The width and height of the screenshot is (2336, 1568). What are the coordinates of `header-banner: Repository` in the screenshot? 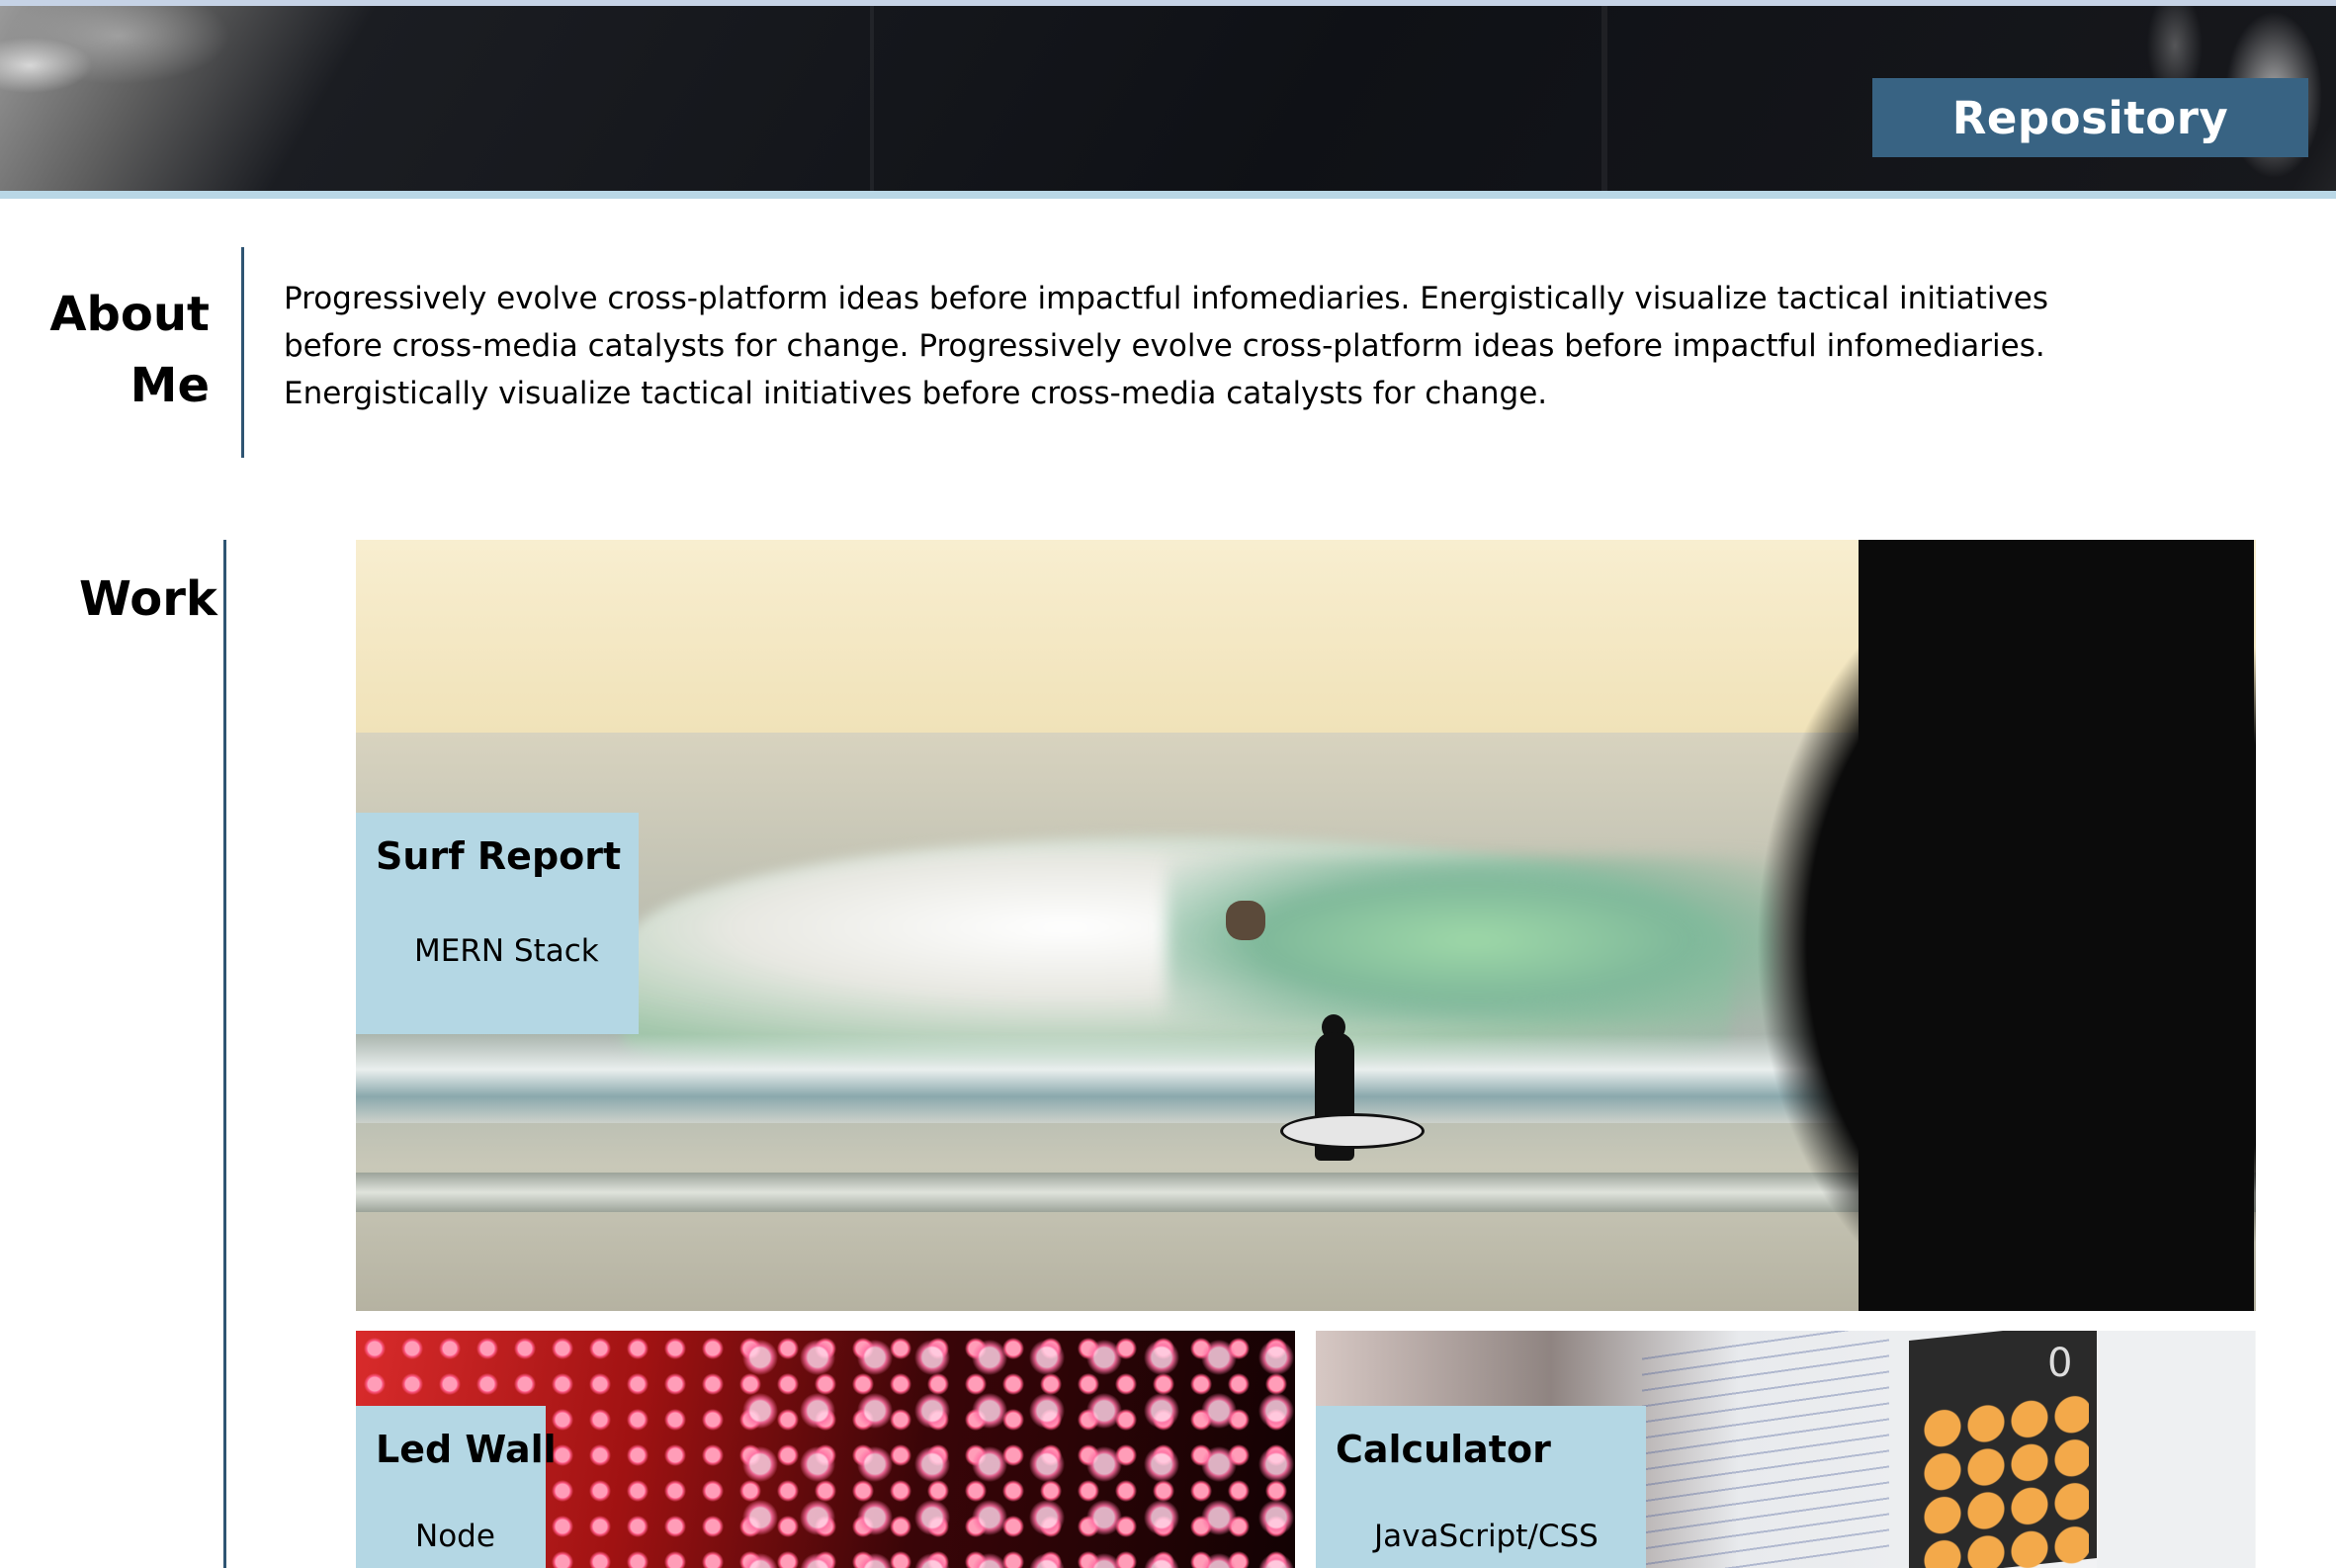 It's located at (1168, 98).